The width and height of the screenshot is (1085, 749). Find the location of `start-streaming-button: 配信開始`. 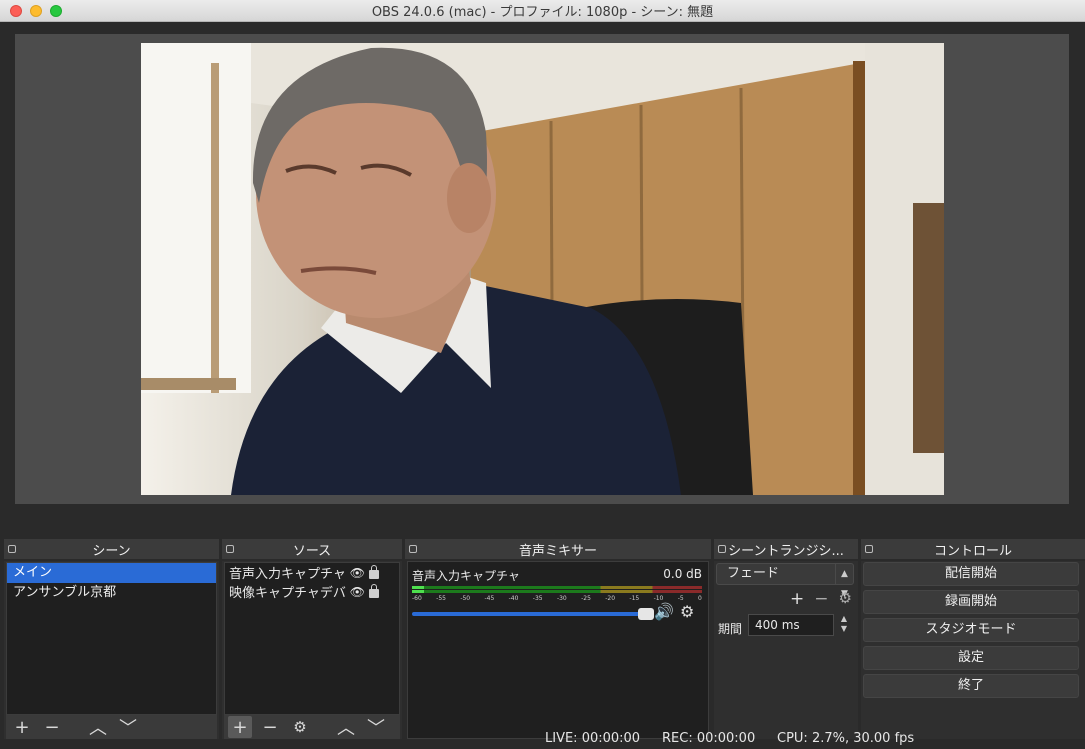

start-streaming-button: 配信開始 is located at coordinates (971, 574).